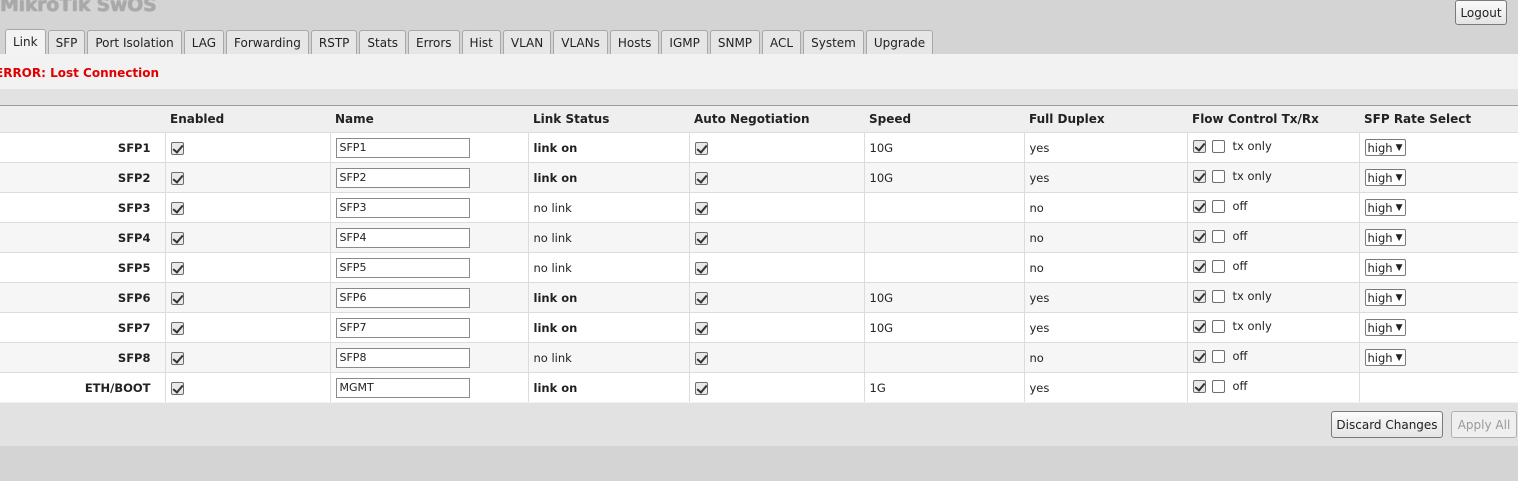 The width and height of the screenshot is (1518, 481). Describe the element at coordinates (204, 42) in the screenshot. I see `tab-lag: LAG` at that location.